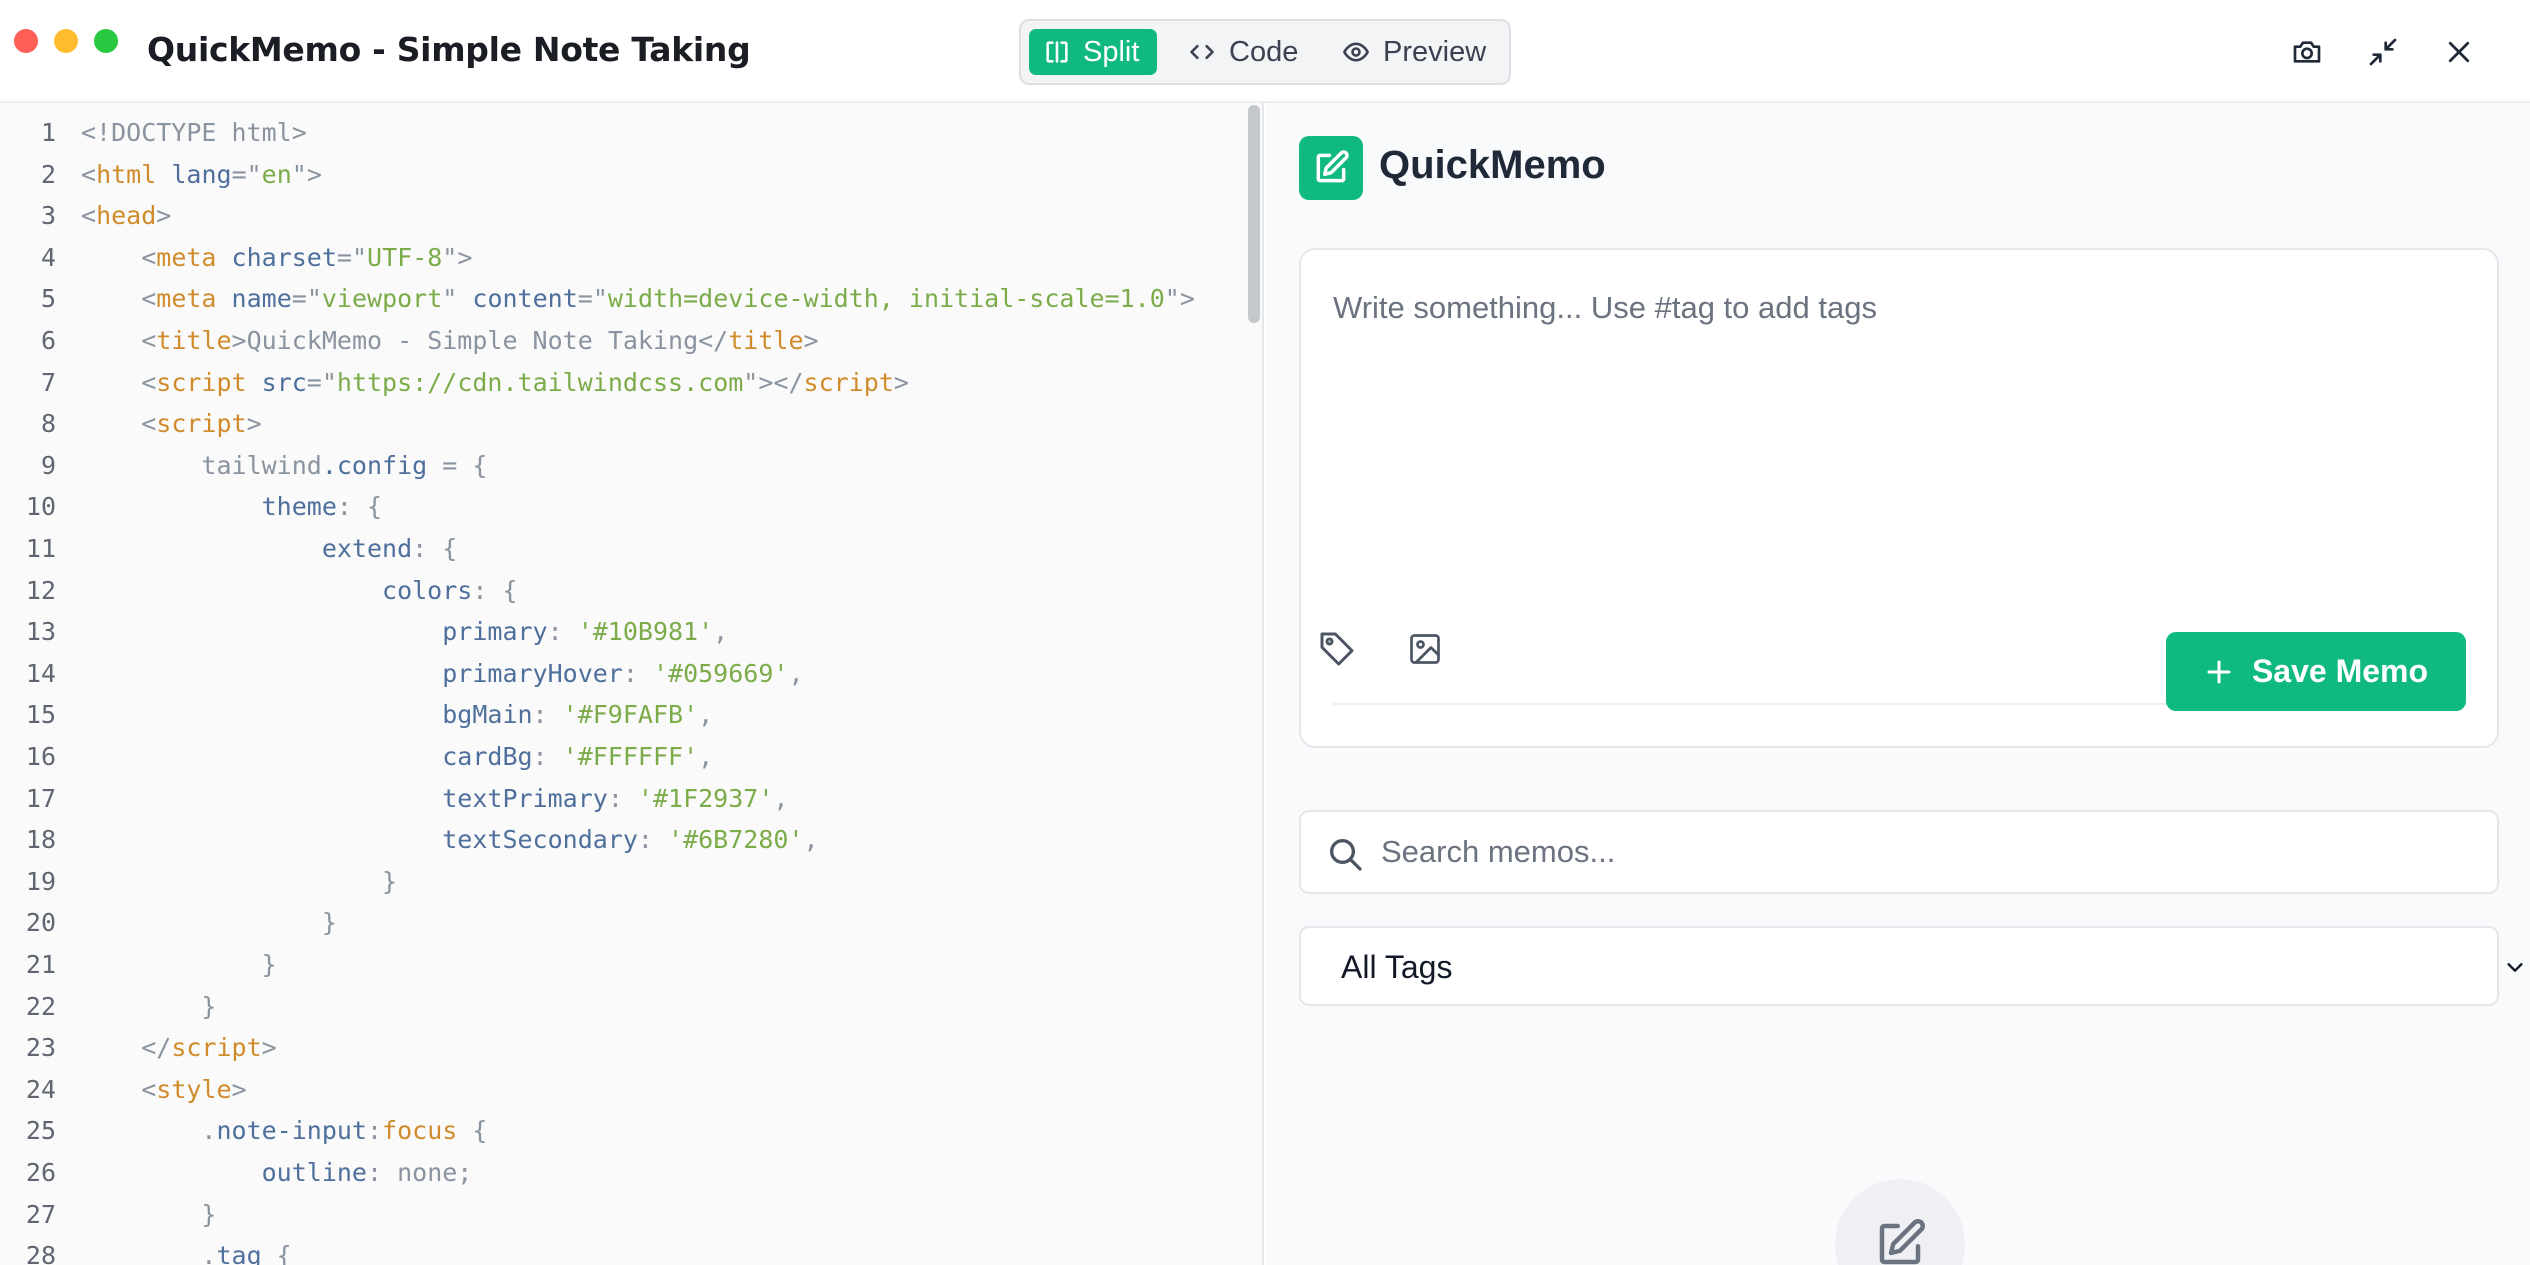  Describe the element at coordinates (620, 221) in the screenshot. I see `code-line: 3 <head>` at that location.